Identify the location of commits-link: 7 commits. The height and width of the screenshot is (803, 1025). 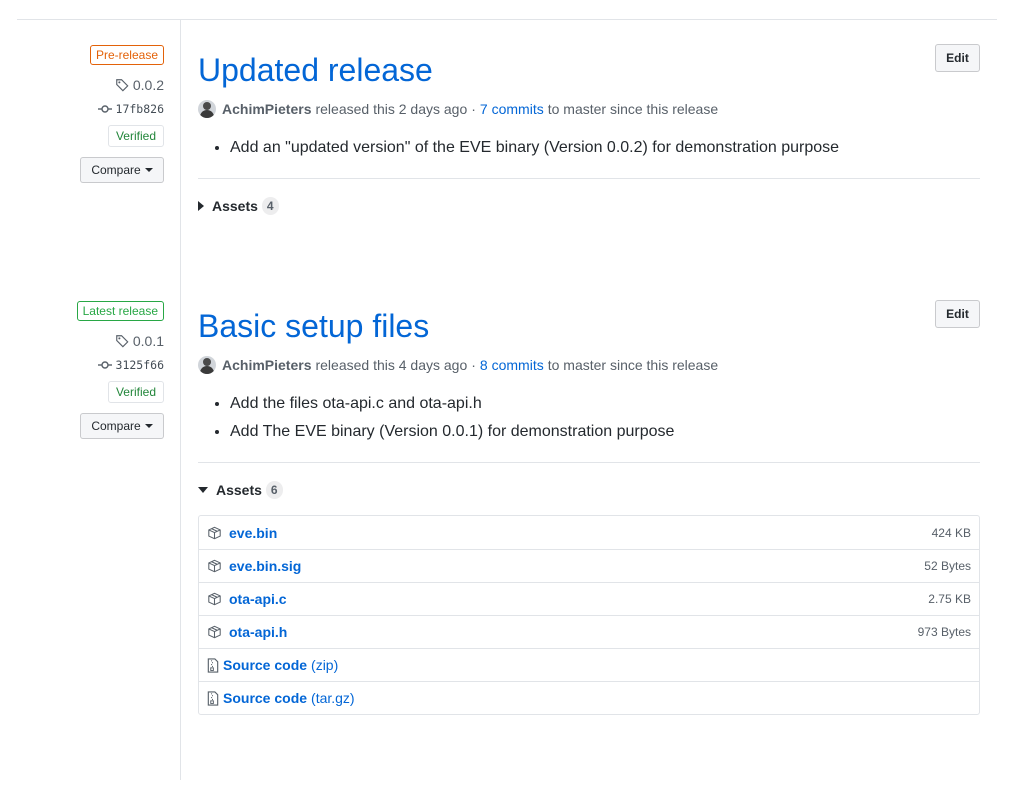
(512, 109).